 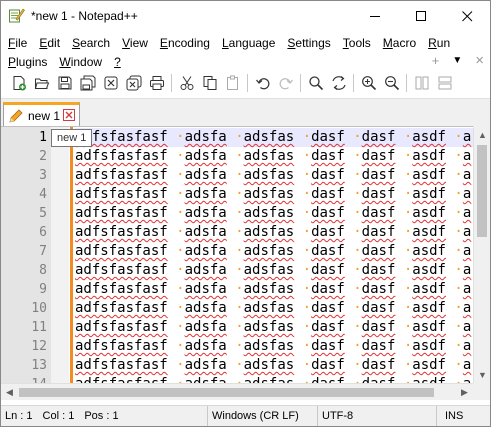 I want to click on undo-button, so click(x=262, y=83).